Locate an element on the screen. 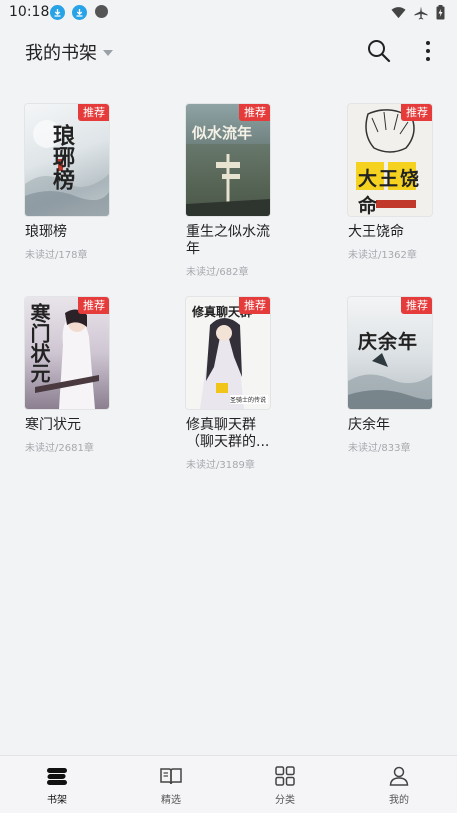 The height and width of the screenshot is (813, 457). book-item: 庆余年 推荐 庆余年 未读过/833章 is located at coordinates (396, 375).